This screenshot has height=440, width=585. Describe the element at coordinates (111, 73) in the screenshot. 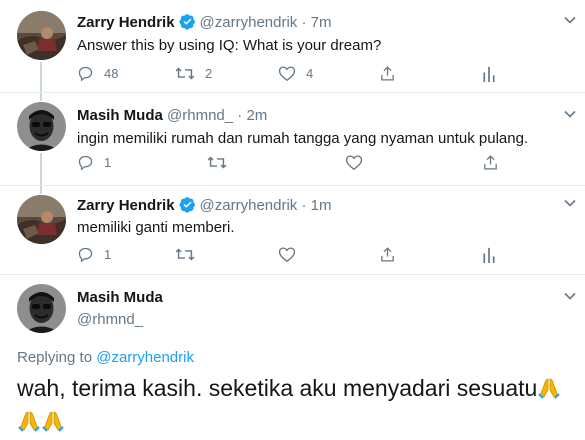

I see `reply-count: 48` at that location.